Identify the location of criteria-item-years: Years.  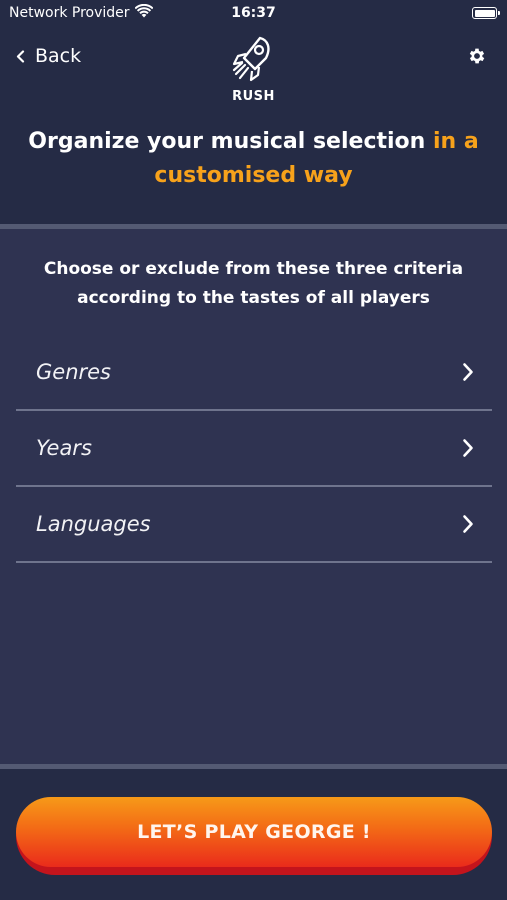
(254, 449).